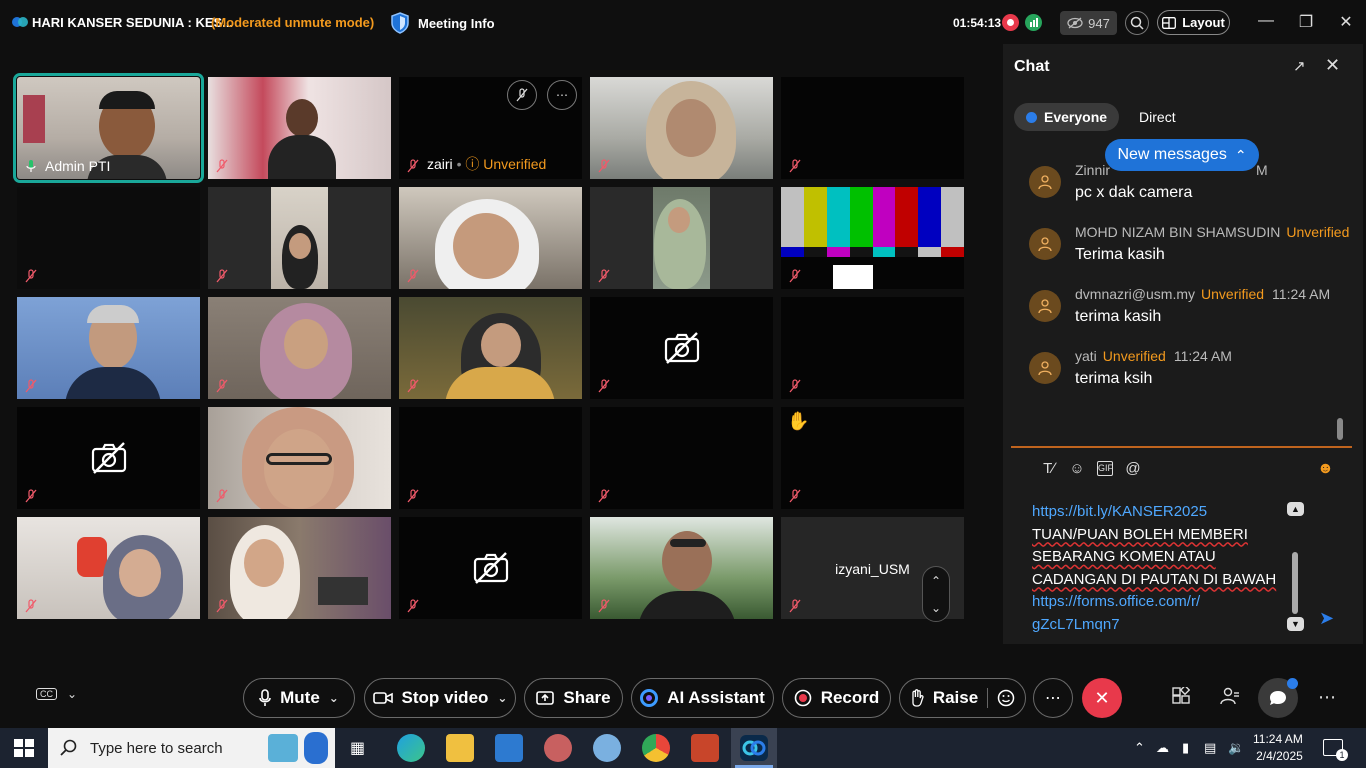 The width and height of the screenshot is (1366, 768). Describe the element at coordinates (1236, 748) in the screenshot. I see `volume-icon: 🔉` at that location.